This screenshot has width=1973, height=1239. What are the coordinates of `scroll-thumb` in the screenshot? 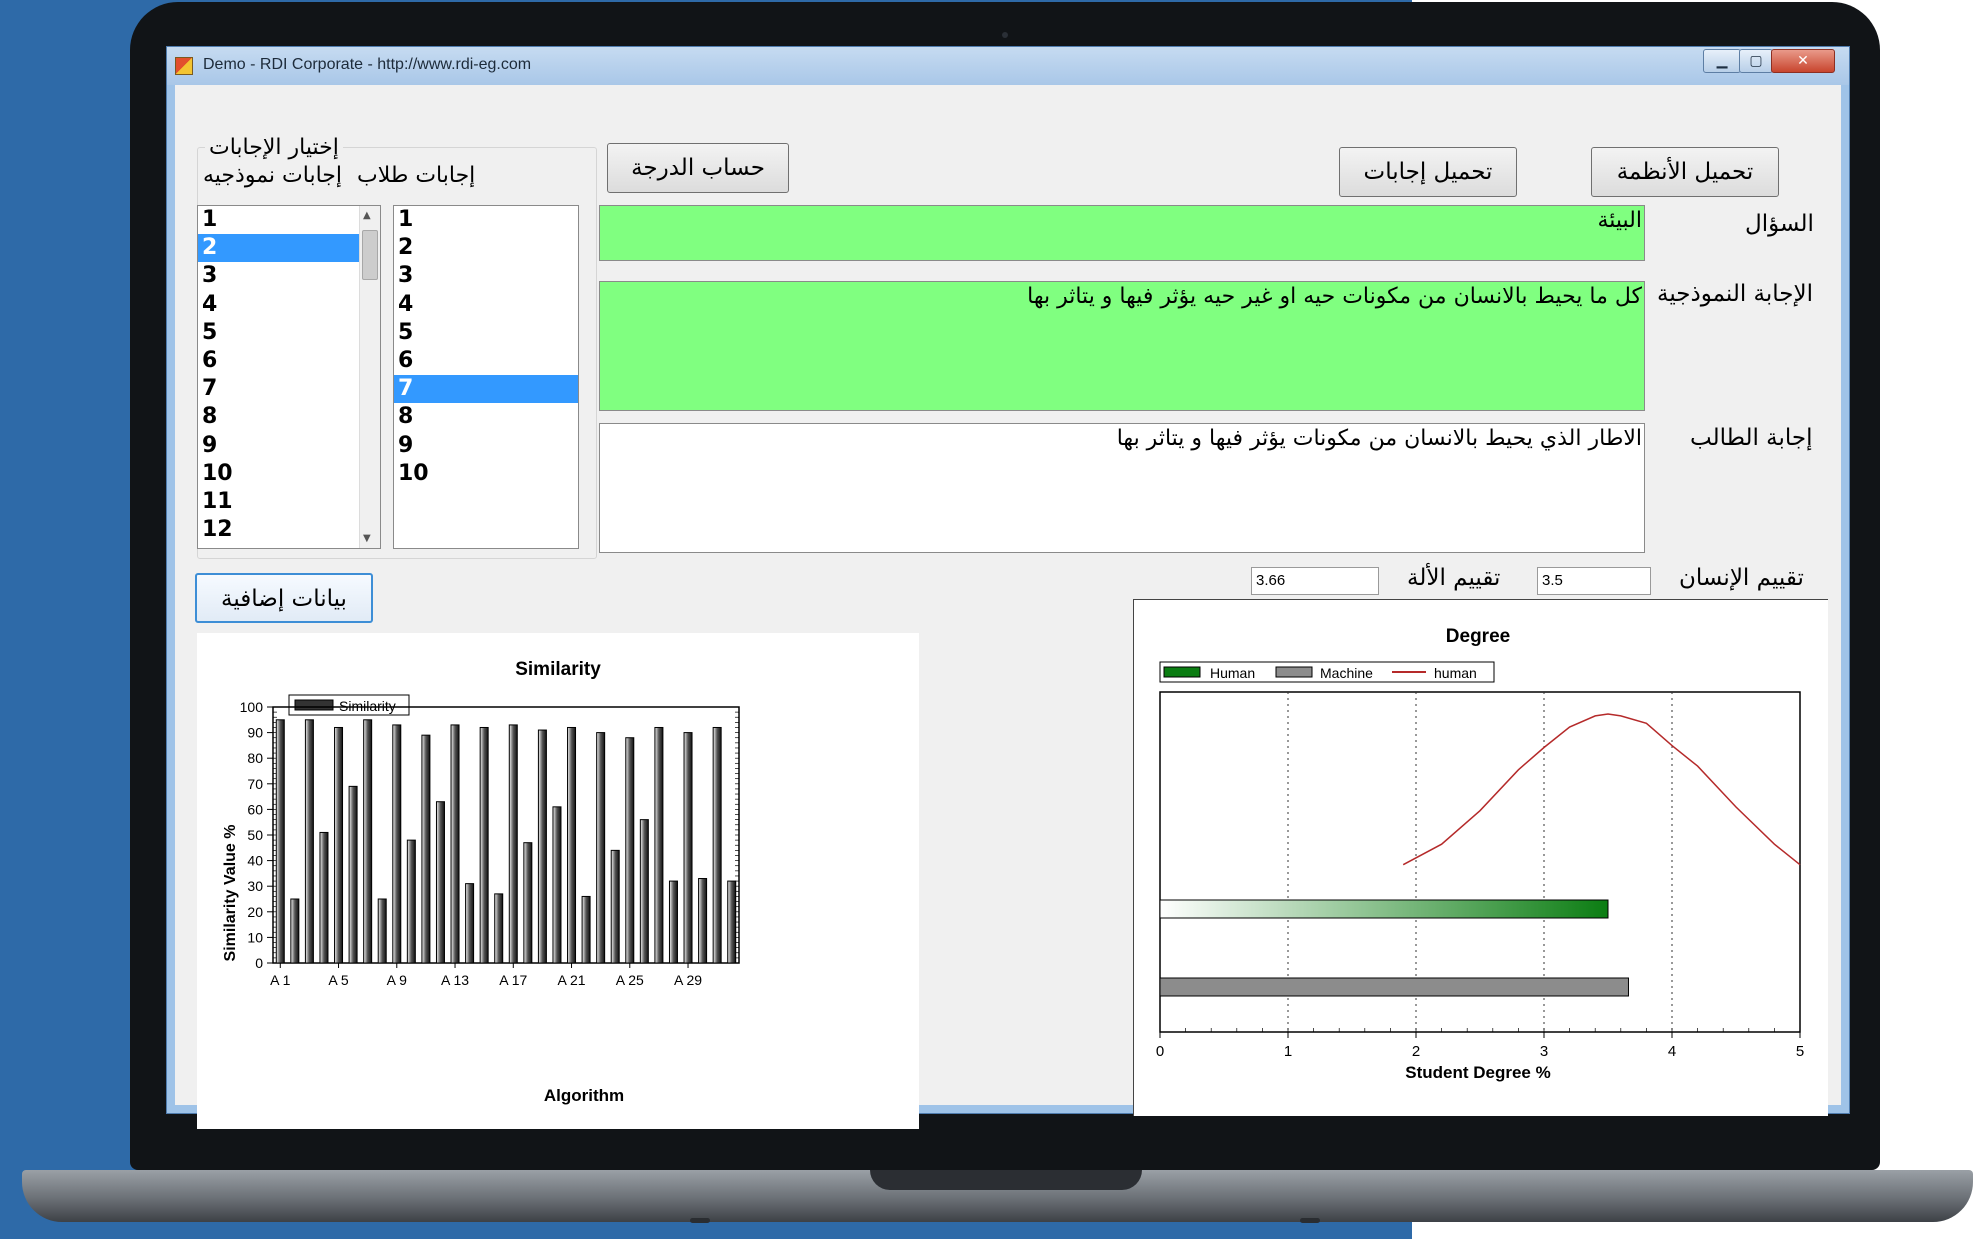 It's located at (370, 255).